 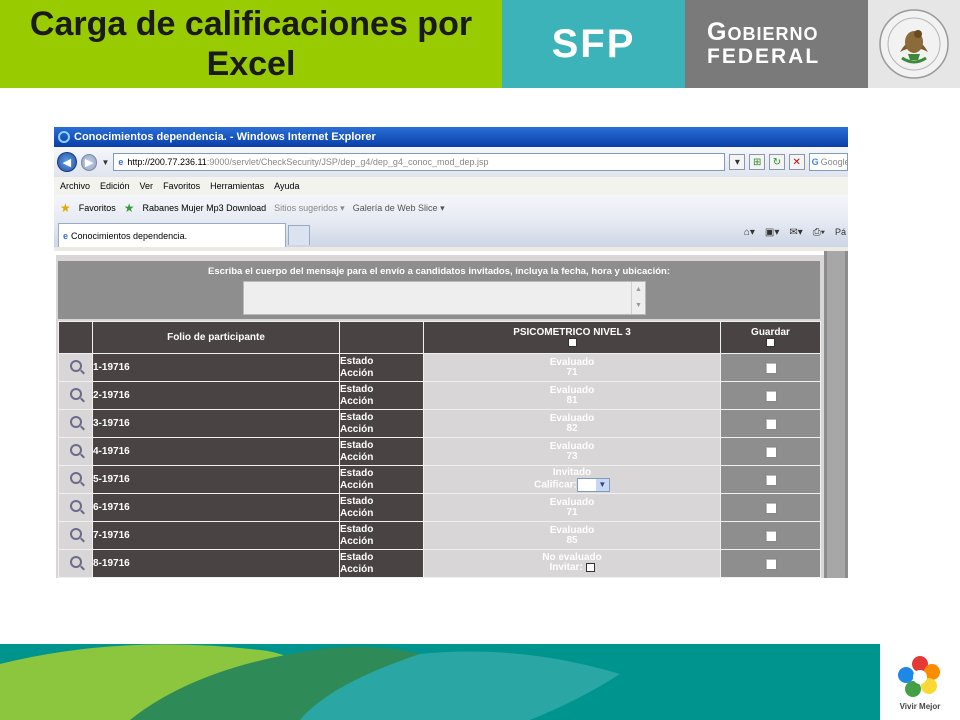 I want to click on table-row: 7-19716 Estado Acción Evaluado 85, so click(x=439, y=535).